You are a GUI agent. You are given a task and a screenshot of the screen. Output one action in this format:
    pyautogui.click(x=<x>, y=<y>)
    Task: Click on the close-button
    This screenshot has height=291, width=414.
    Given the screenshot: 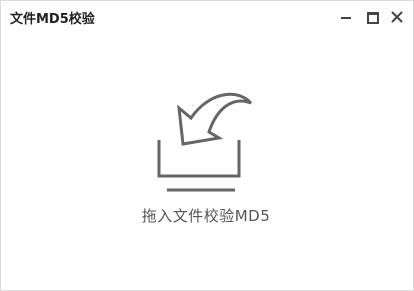 What is the action you would take?
    pyautogui.click(x=397, y=17)
    